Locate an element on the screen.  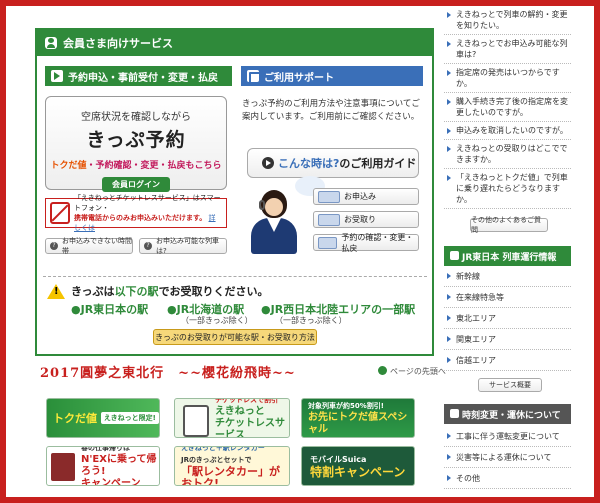
service-overview-button: サービス概要 is located at coordinates (510, 385).